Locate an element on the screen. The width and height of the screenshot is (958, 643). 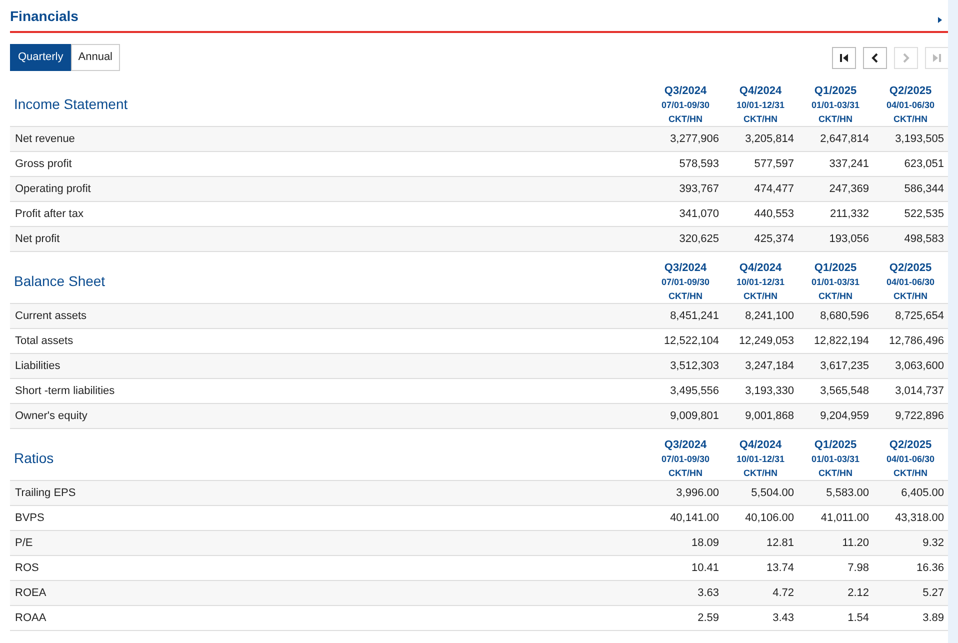
table-cell-text: 4.72 is located at coordinates (783, 593).